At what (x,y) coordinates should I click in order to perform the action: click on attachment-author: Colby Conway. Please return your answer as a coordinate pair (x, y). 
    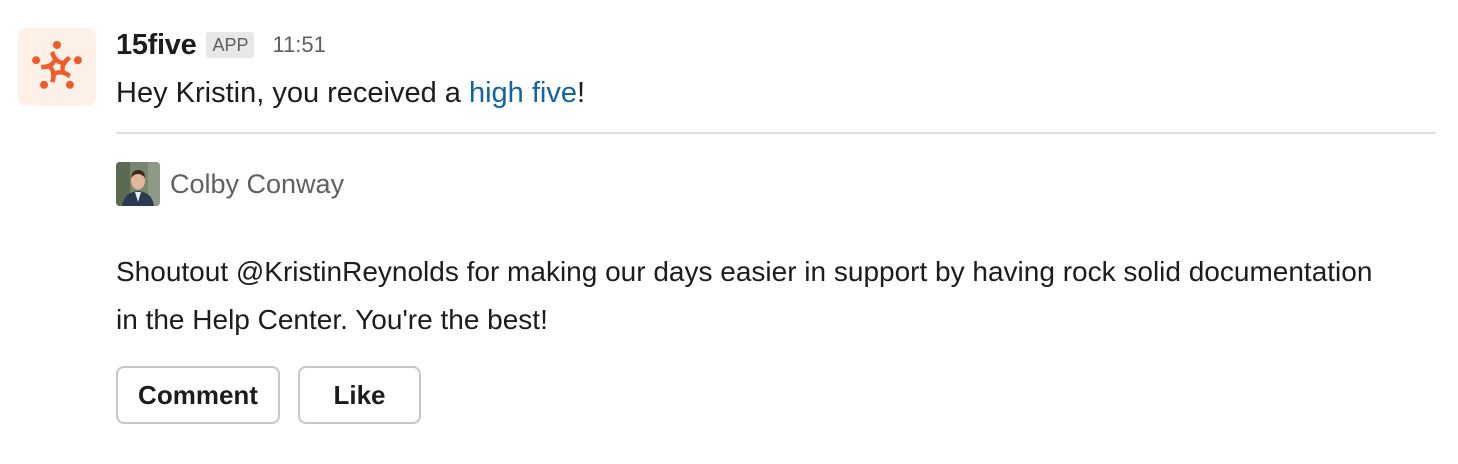
    Looking at the image, I should click on (776, 184).